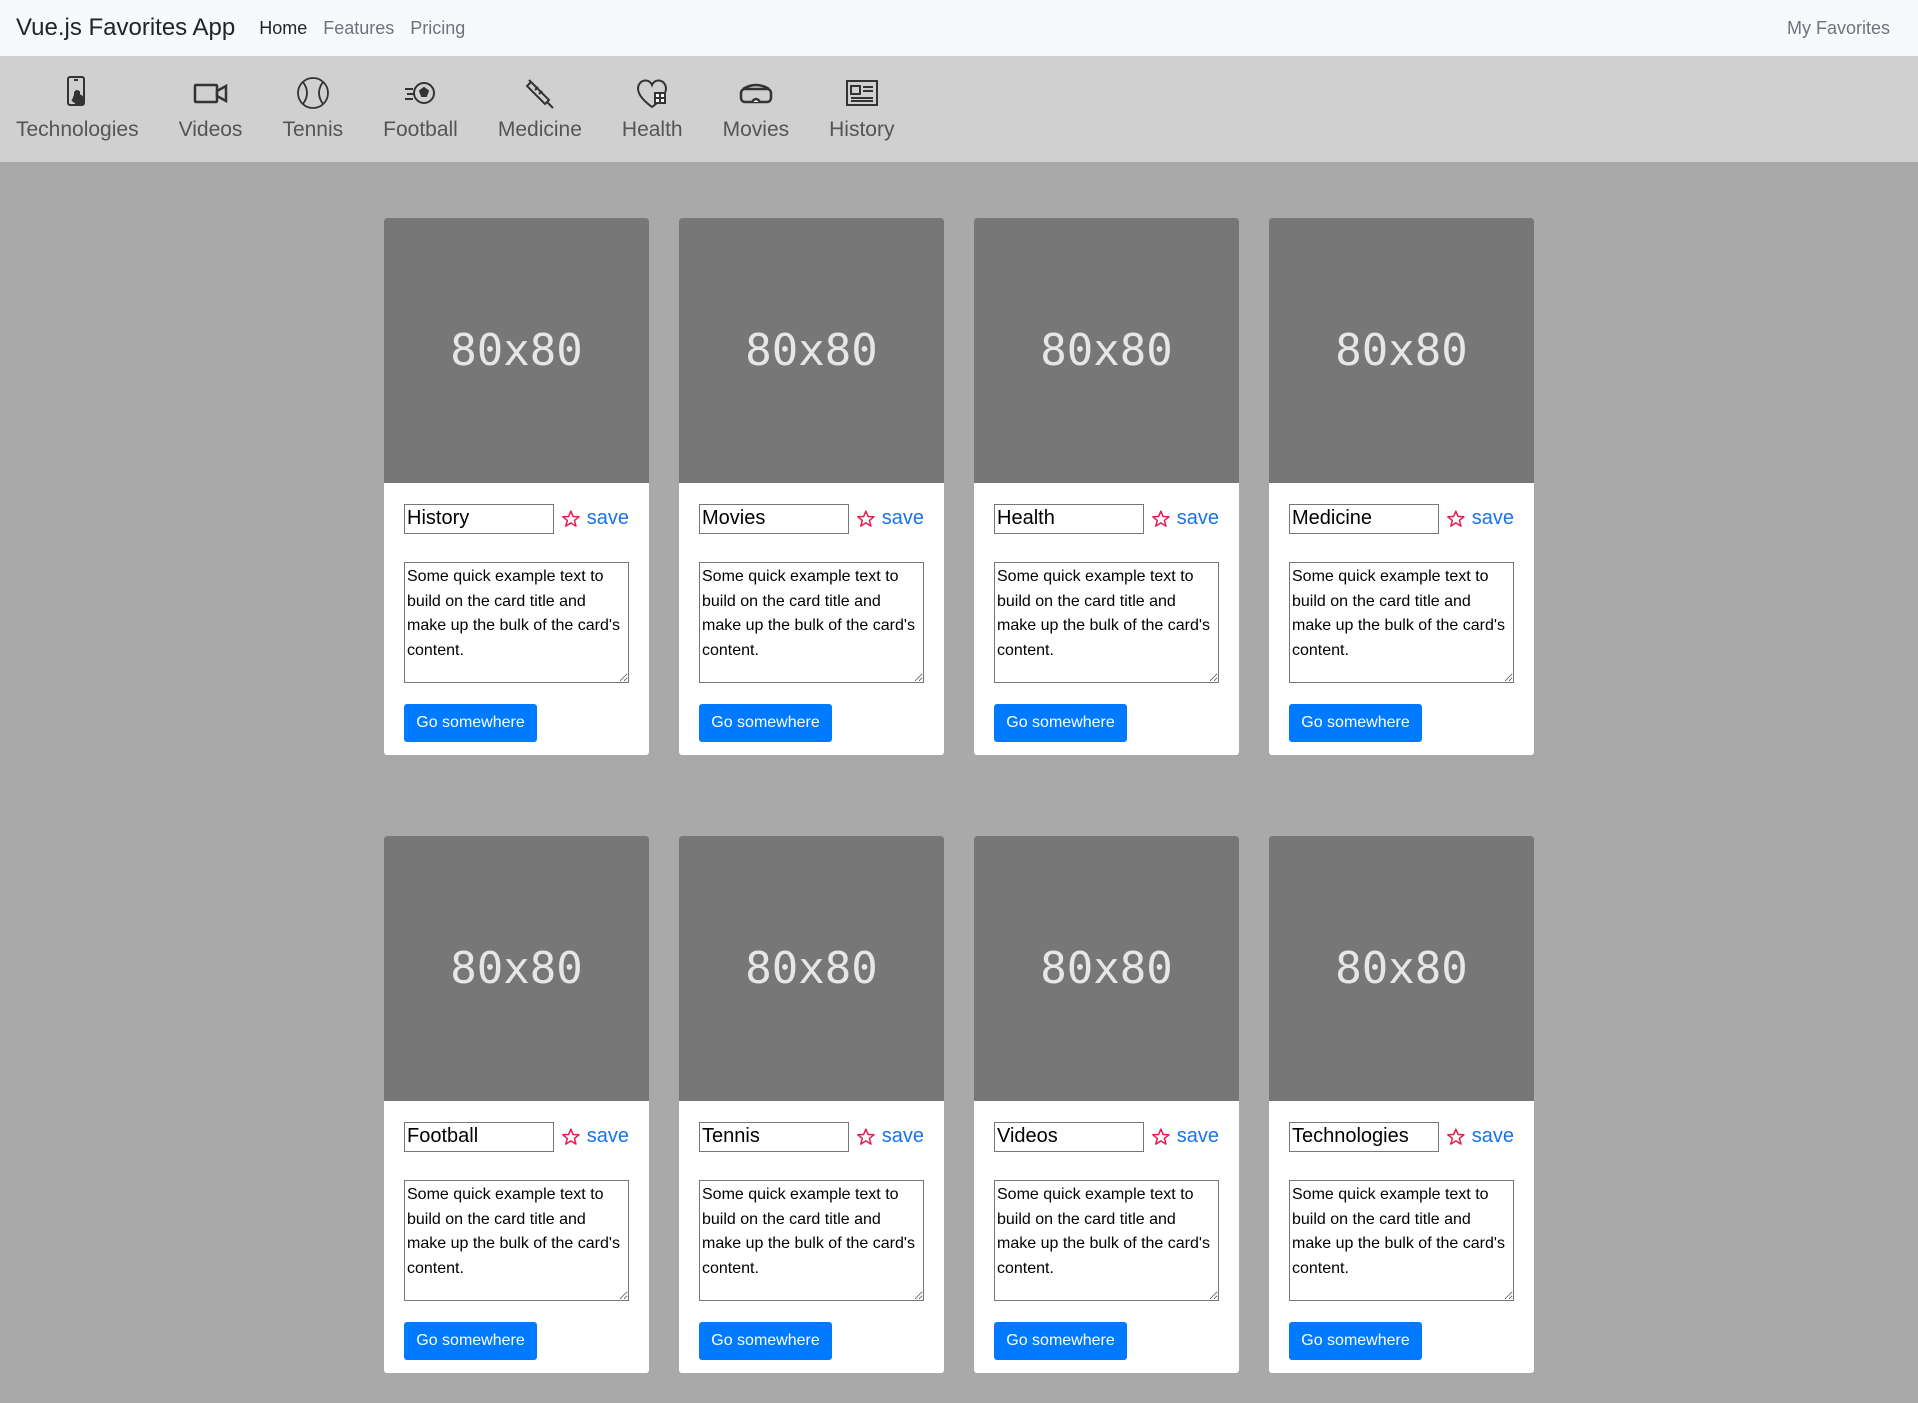 The width and height of the screenshot is (1918, 1403). I want to click on category-label: History, so click(862, 129).